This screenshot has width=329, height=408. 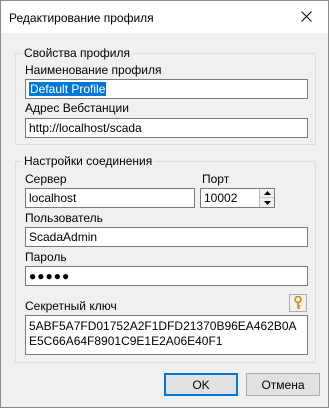 I want to click on user-input: ScadaAdmin, so click(x=166, y=237).